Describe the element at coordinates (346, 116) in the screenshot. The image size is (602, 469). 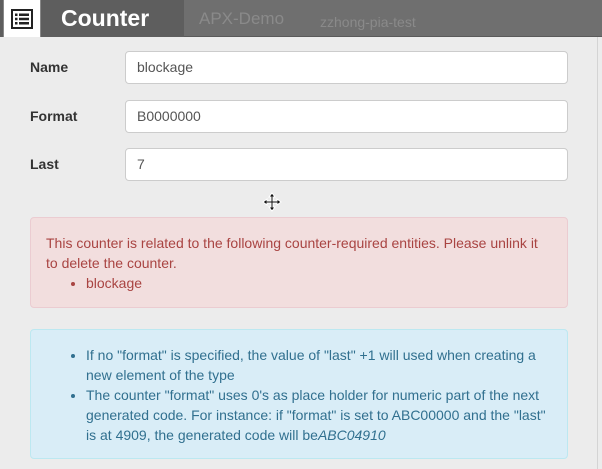
I see `format-field: B0000000` at that location.